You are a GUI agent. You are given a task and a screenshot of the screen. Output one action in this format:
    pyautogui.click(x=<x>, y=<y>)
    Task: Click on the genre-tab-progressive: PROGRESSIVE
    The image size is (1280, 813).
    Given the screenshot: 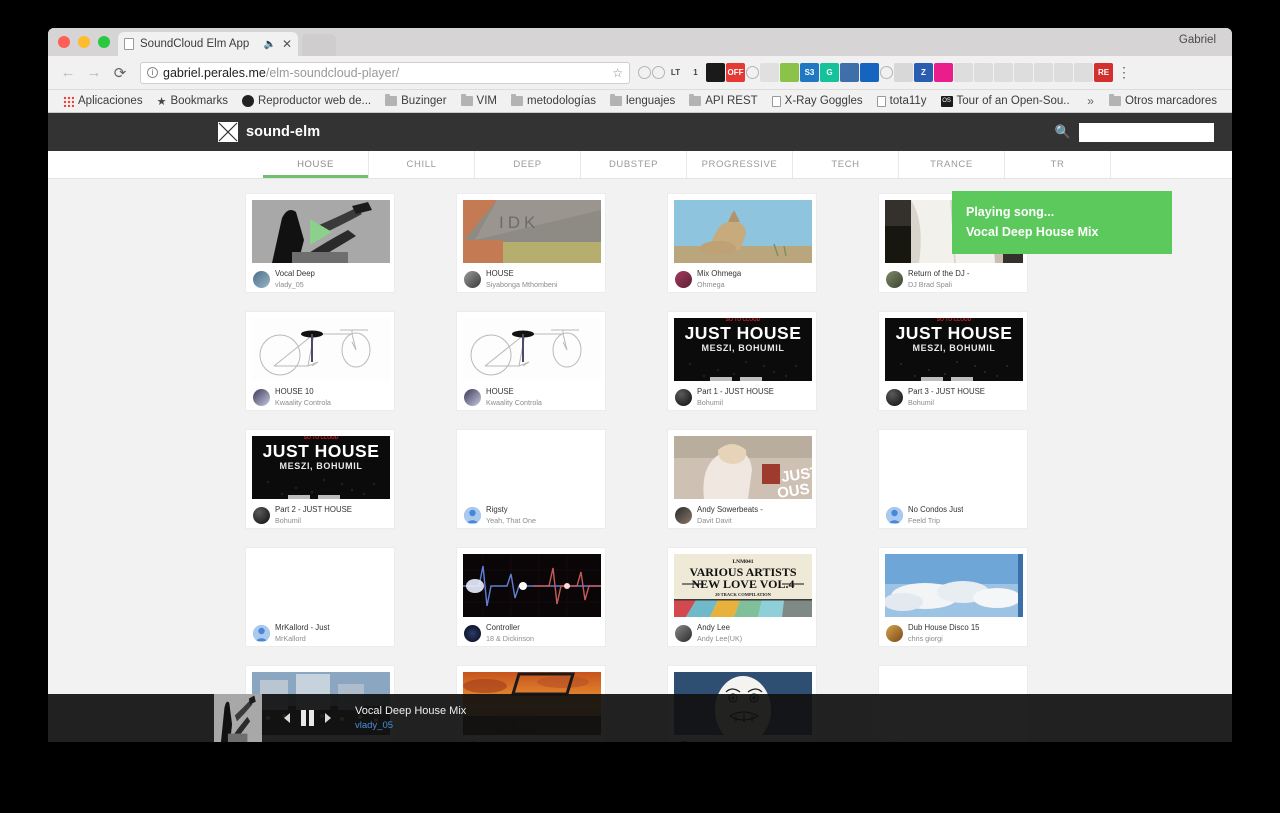 What is the action you would take?
    pyautogui.click(x=740, y=164)
    